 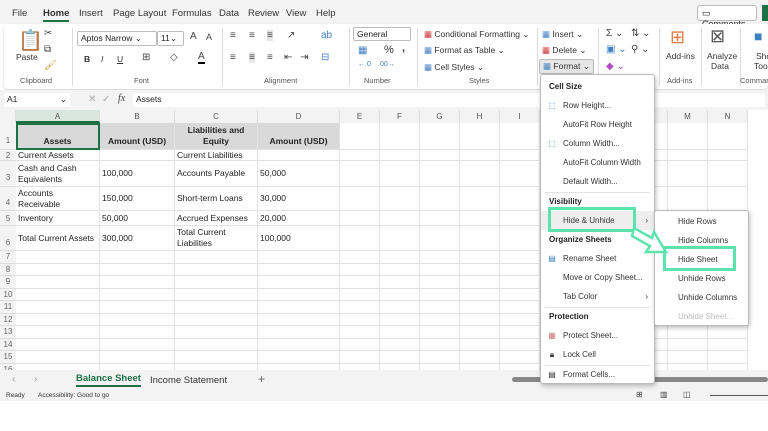 I want to click on decrease-indent-icon: ⇤, so click(x=288, y=57).